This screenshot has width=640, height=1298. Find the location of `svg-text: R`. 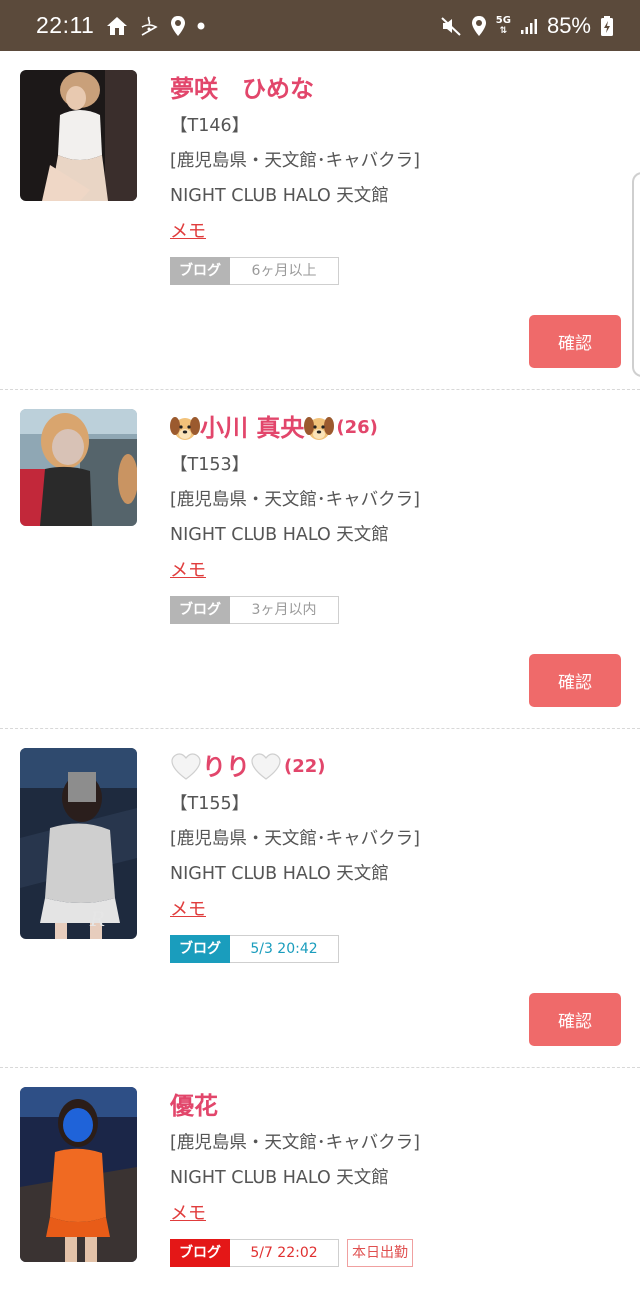

svg-text: R is located at coordinates (97, 919).